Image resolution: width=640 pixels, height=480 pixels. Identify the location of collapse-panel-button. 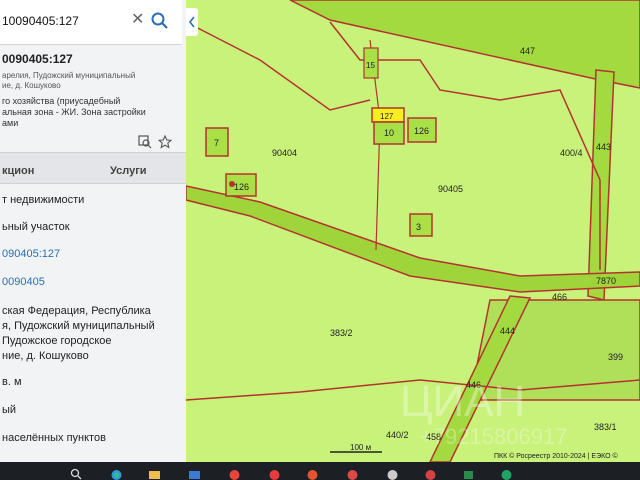
(192, 22).